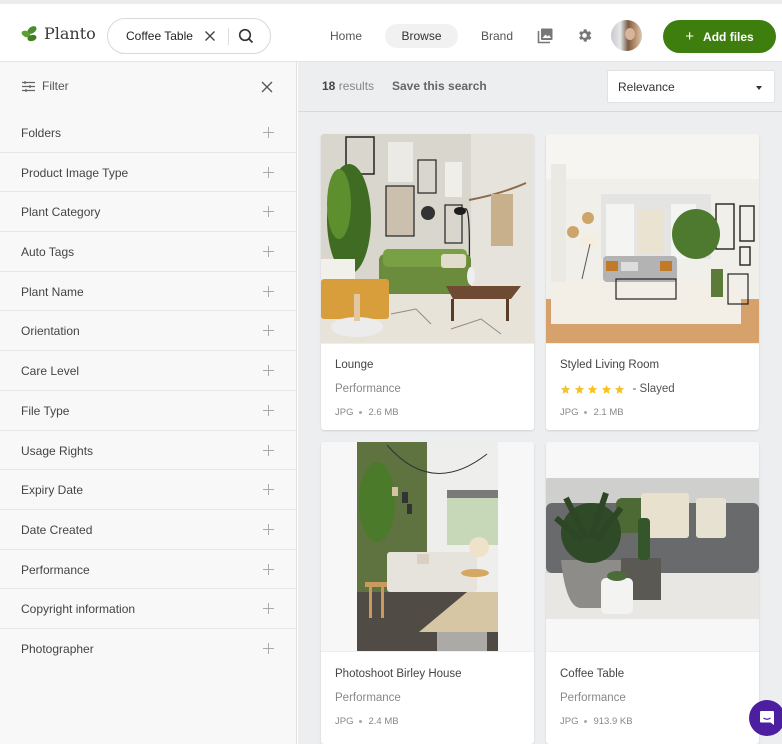  Describe the element at coordinates (368, 698) in the screenshot. I see `asset-subtitle: Performance` at that location.